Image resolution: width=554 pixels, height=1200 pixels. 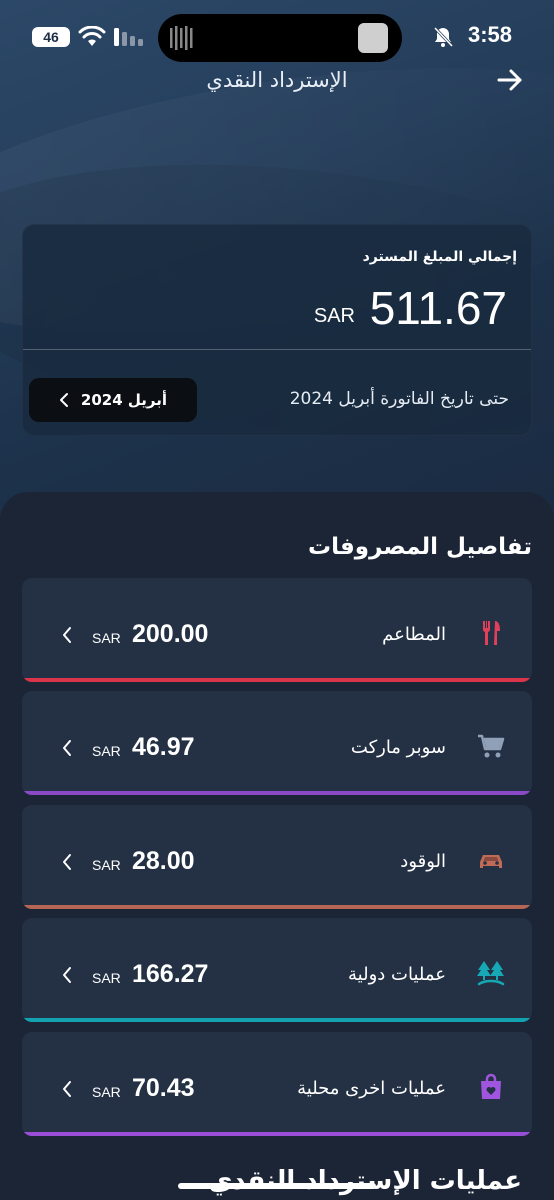 I want to click on category-amount: 46.97, so click(x=163, y=747).